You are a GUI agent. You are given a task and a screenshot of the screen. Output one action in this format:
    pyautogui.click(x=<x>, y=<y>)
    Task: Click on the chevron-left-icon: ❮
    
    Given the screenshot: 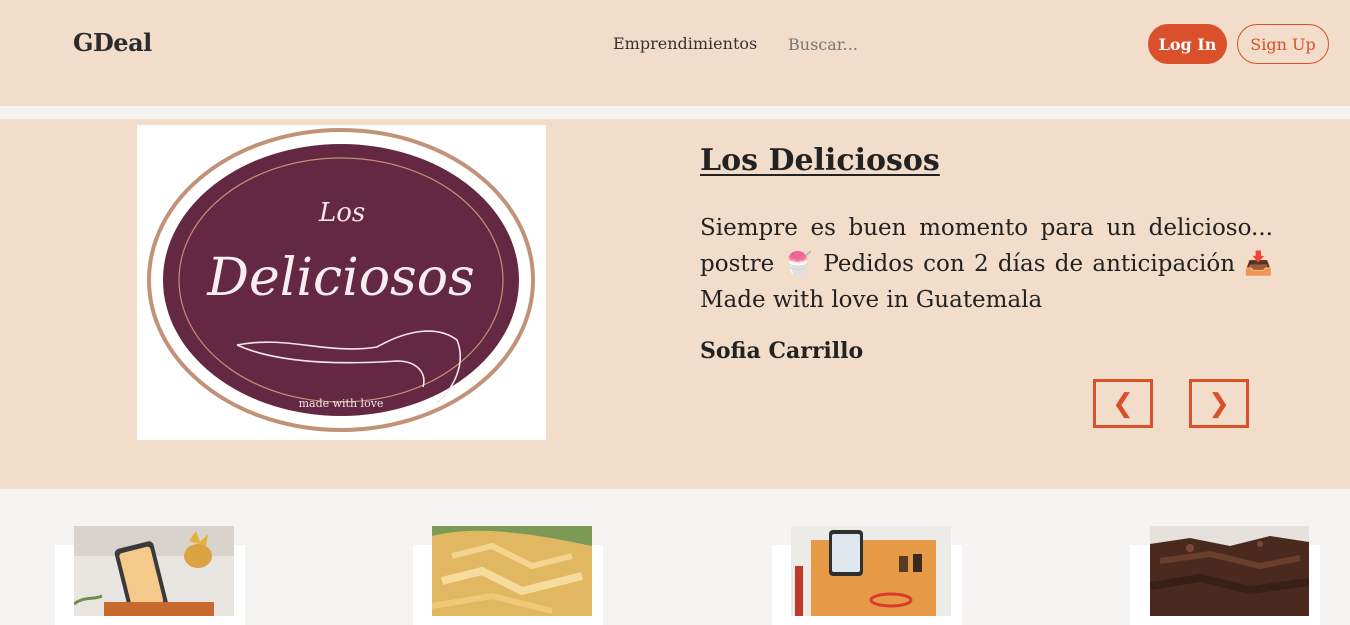 What is the action you would take?
    pyautogui.click(x=1123, y=403)
    